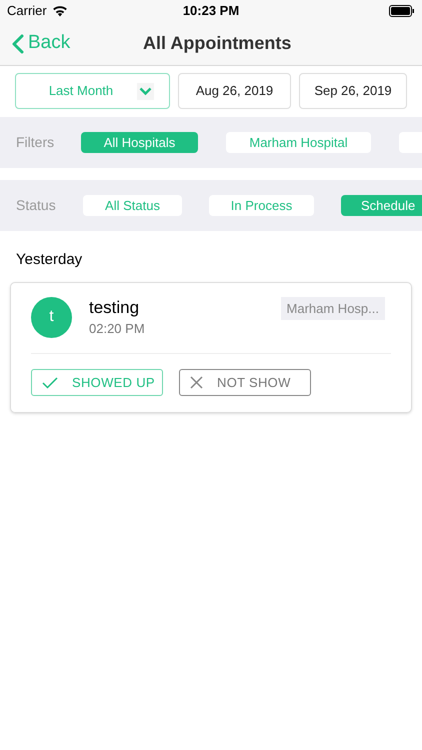 Image resolution: width=422 pixels, height=750 pixels. I want to click on filters-chip: Marham Hospital, so click(298, 142).